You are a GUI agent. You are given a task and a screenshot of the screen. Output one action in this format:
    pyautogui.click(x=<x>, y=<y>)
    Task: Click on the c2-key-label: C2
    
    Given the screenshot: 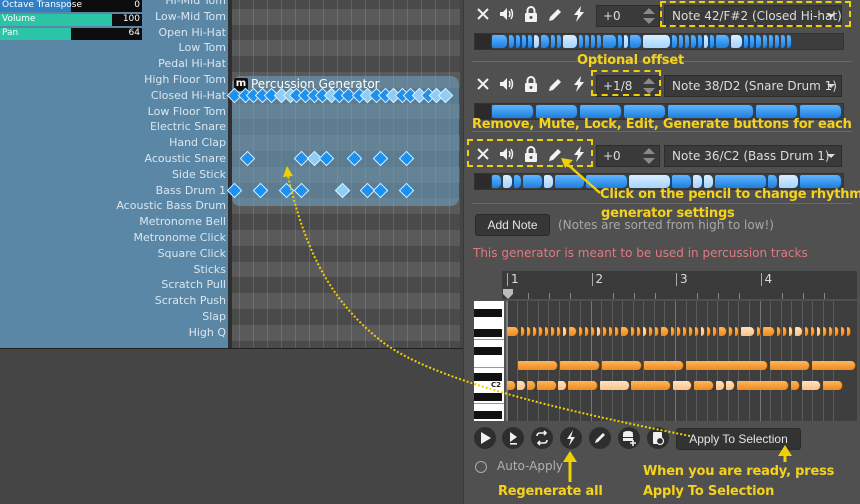 What is the action you would take?
    pyautogui.click(x=496, y=385)
    